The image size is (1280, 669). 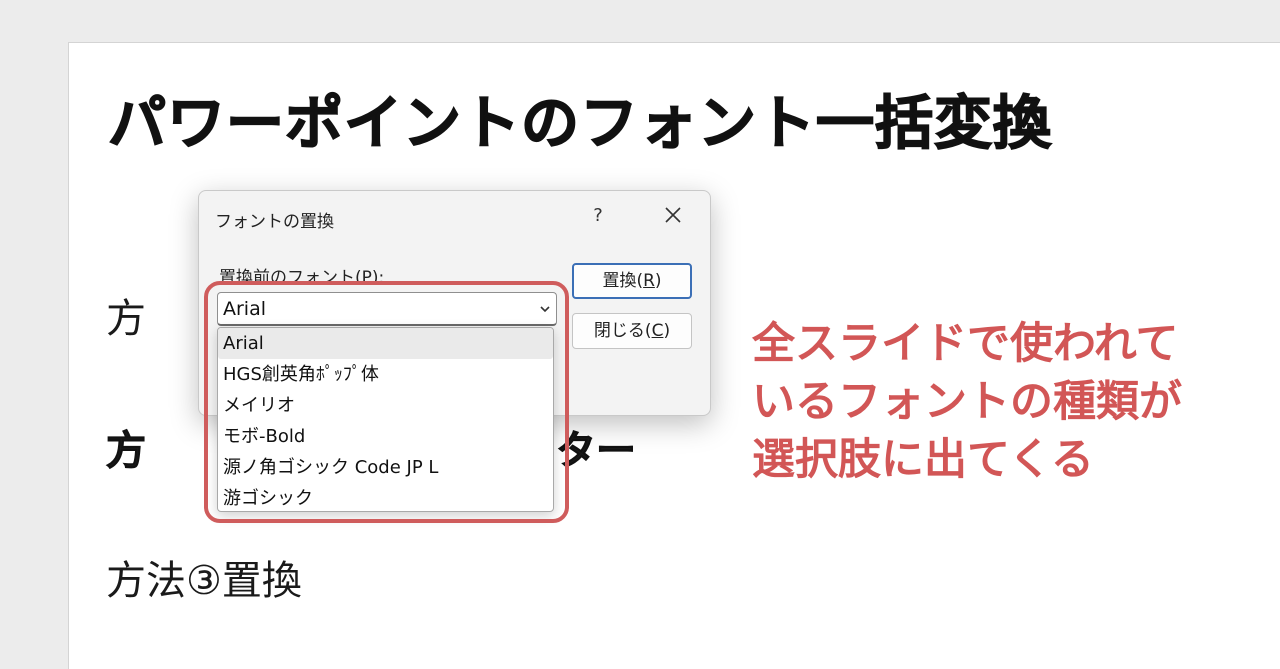 I want to click on dialog-titlebar: フォントの置換 ?, so click(x=454, y=217).